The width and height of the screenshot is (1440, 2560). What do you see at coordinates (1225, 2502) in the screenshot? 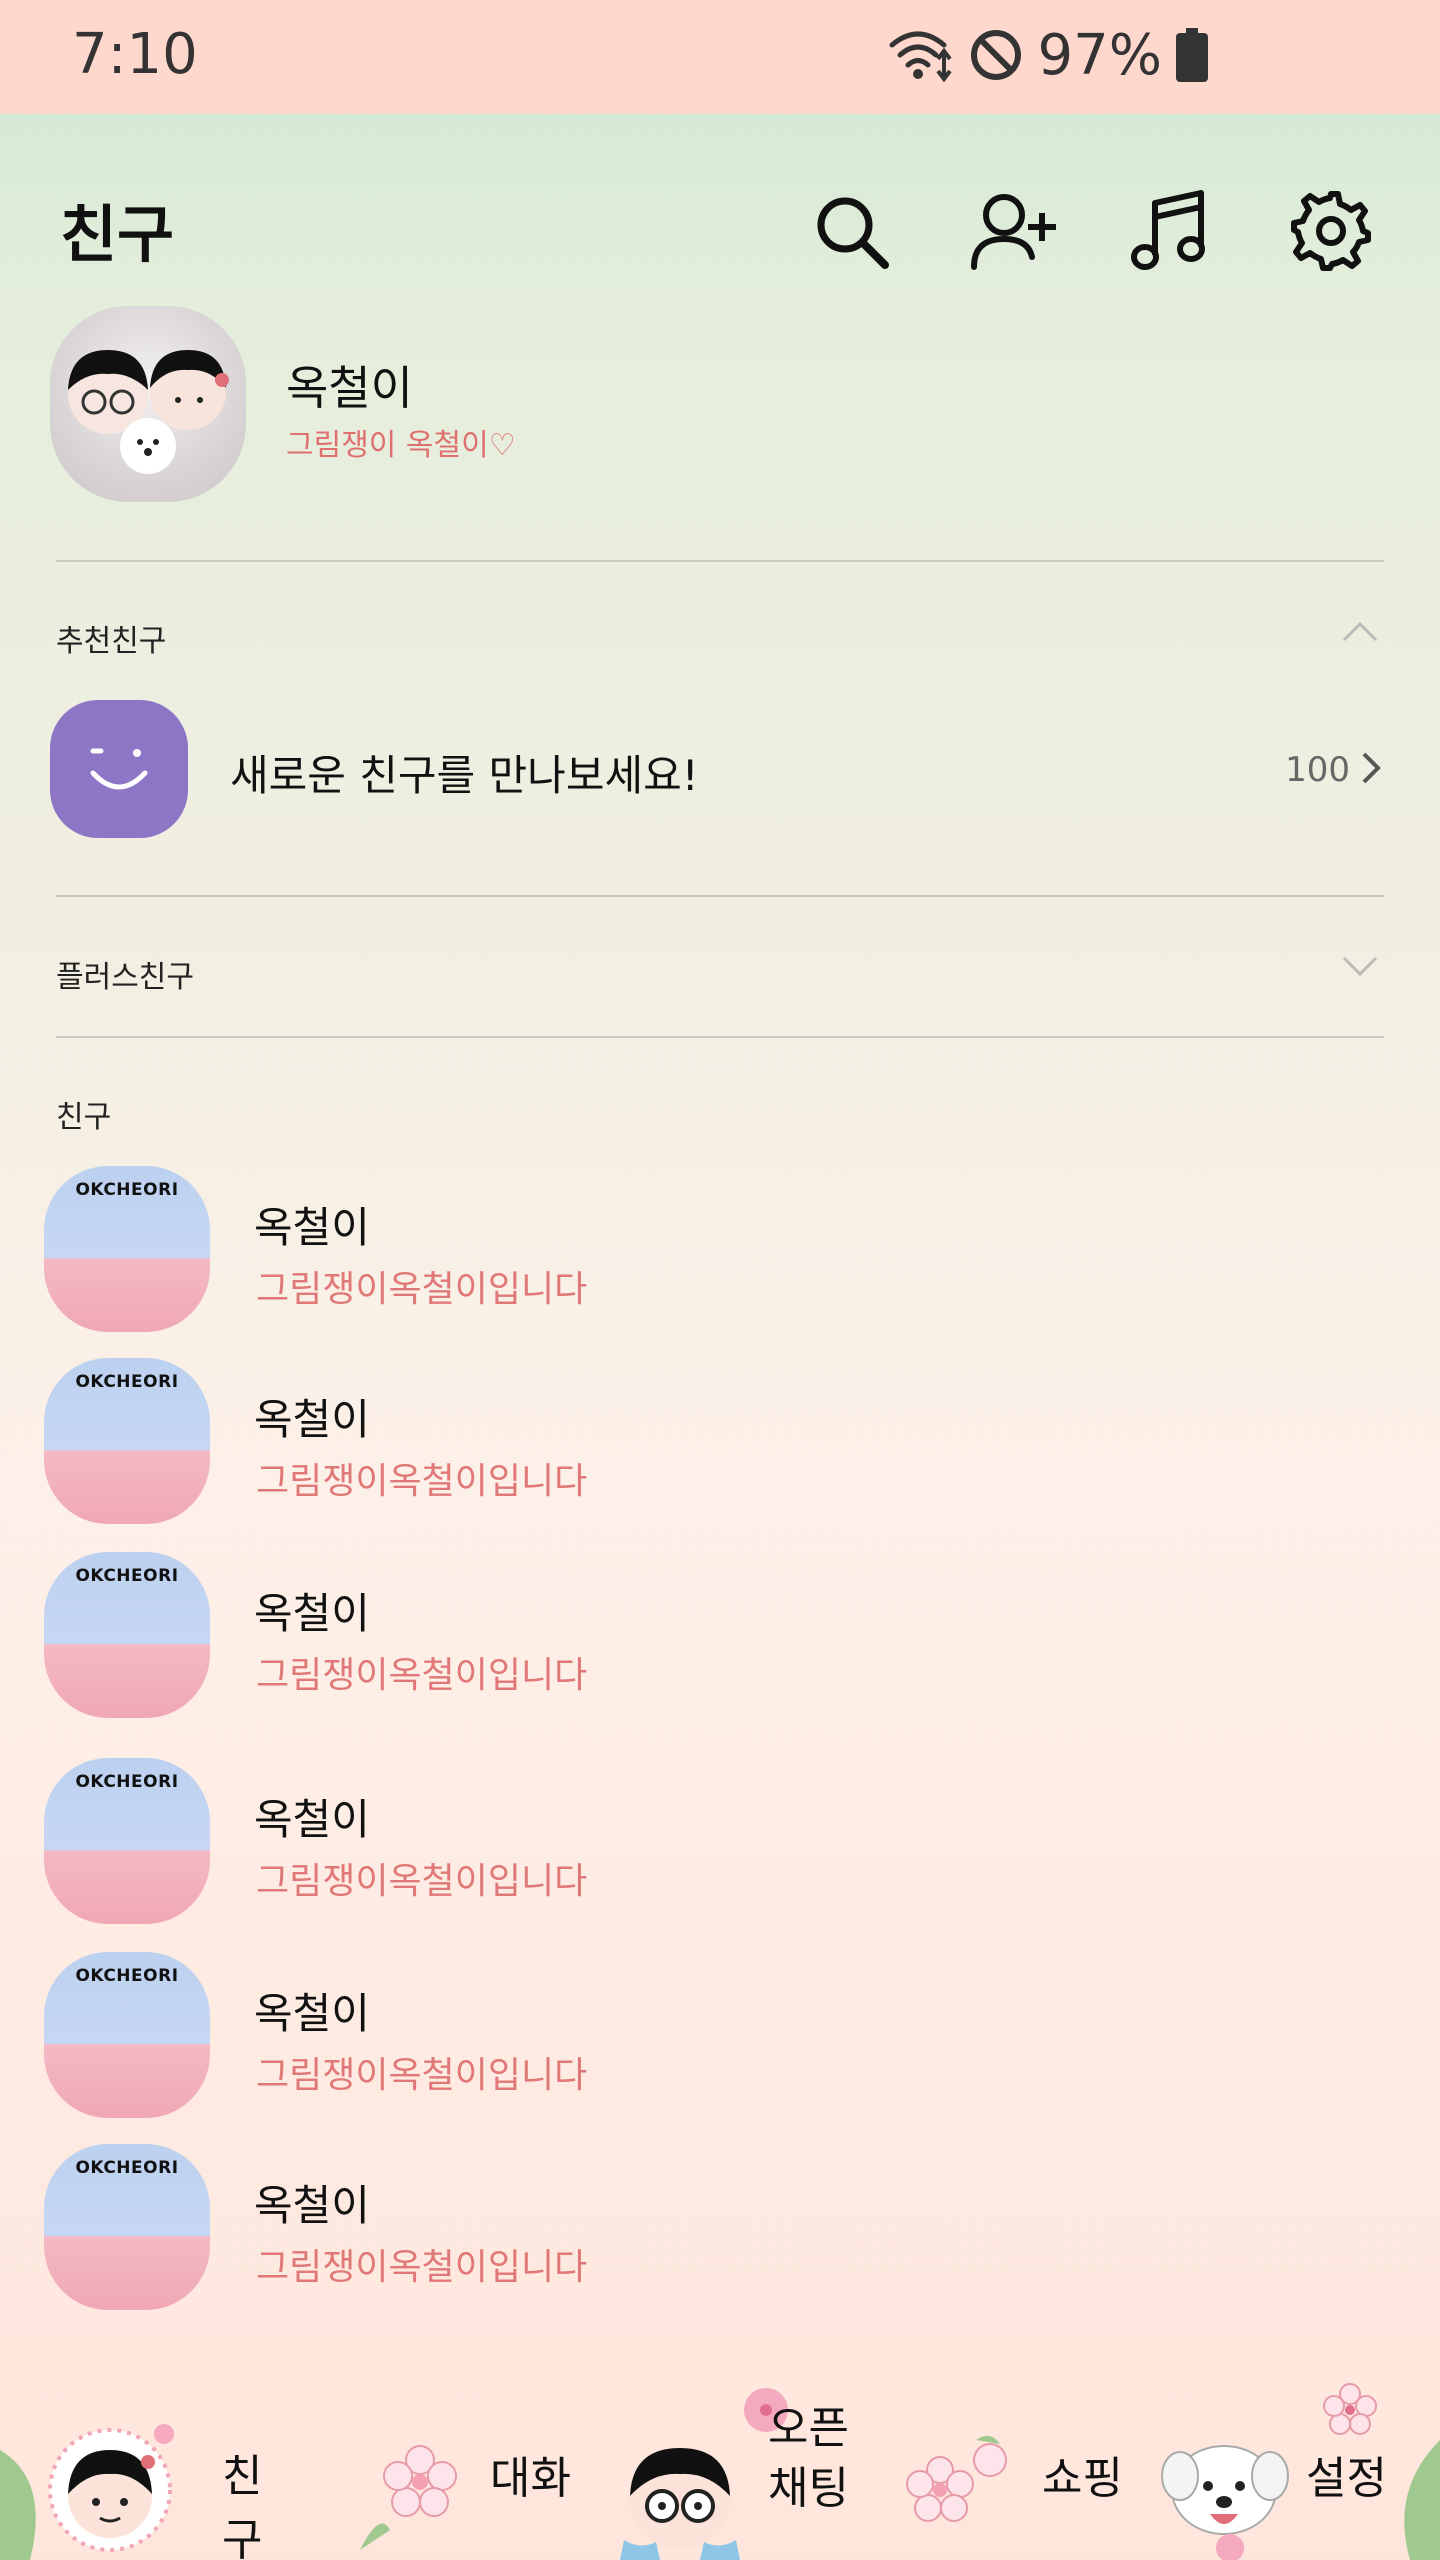
I see `settings-dog-icon` at bounding box center [1225, 2502].